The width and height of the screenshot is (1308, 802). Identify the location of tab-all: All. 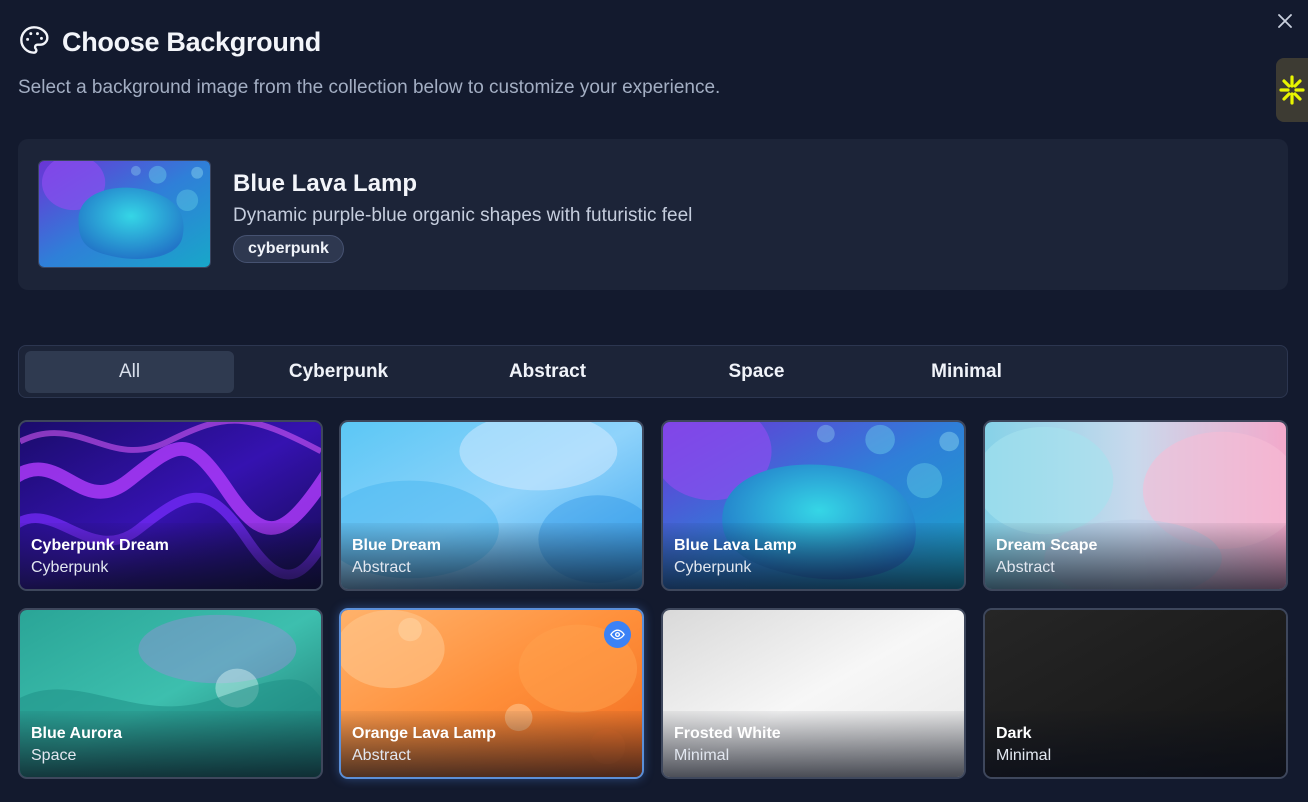
(129, 372).